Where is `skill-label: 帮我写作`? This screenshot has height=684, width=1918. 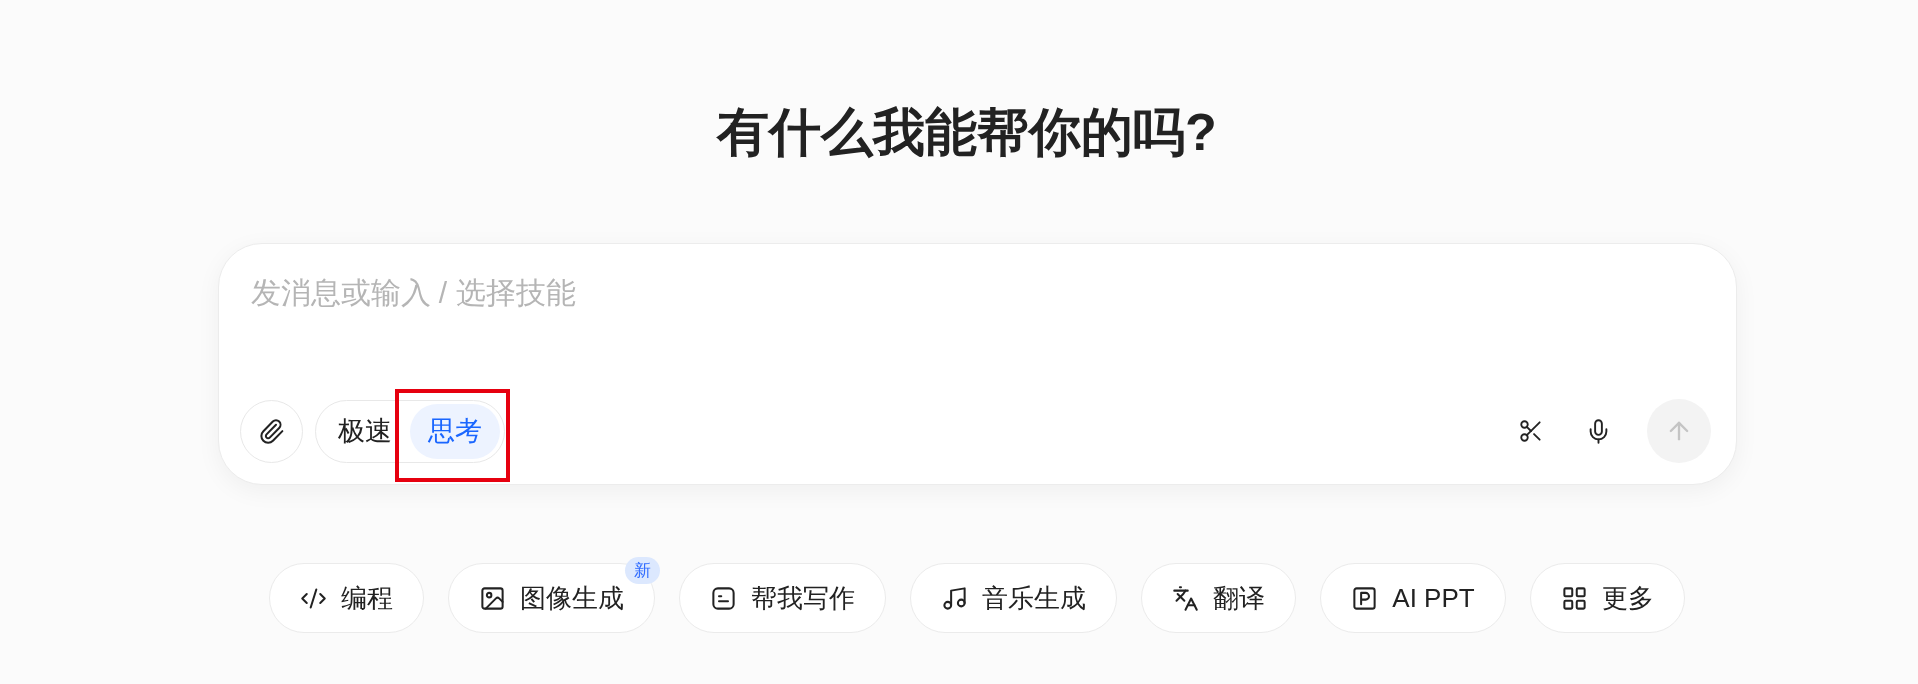 skill-label: 帮我写作 is located at coordinates (803, 598).